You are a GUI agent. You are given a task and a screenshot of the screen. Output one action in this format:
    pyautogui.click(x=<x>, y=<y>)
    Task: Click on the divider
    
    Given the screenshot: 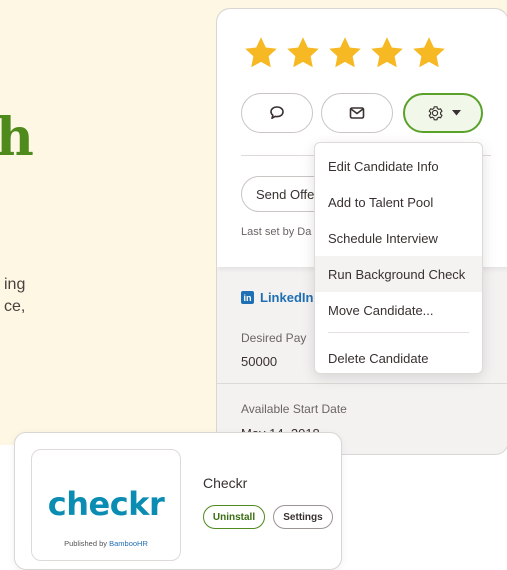 What is the action you would take?
    pyautogui.click(x=362, y=383)
    